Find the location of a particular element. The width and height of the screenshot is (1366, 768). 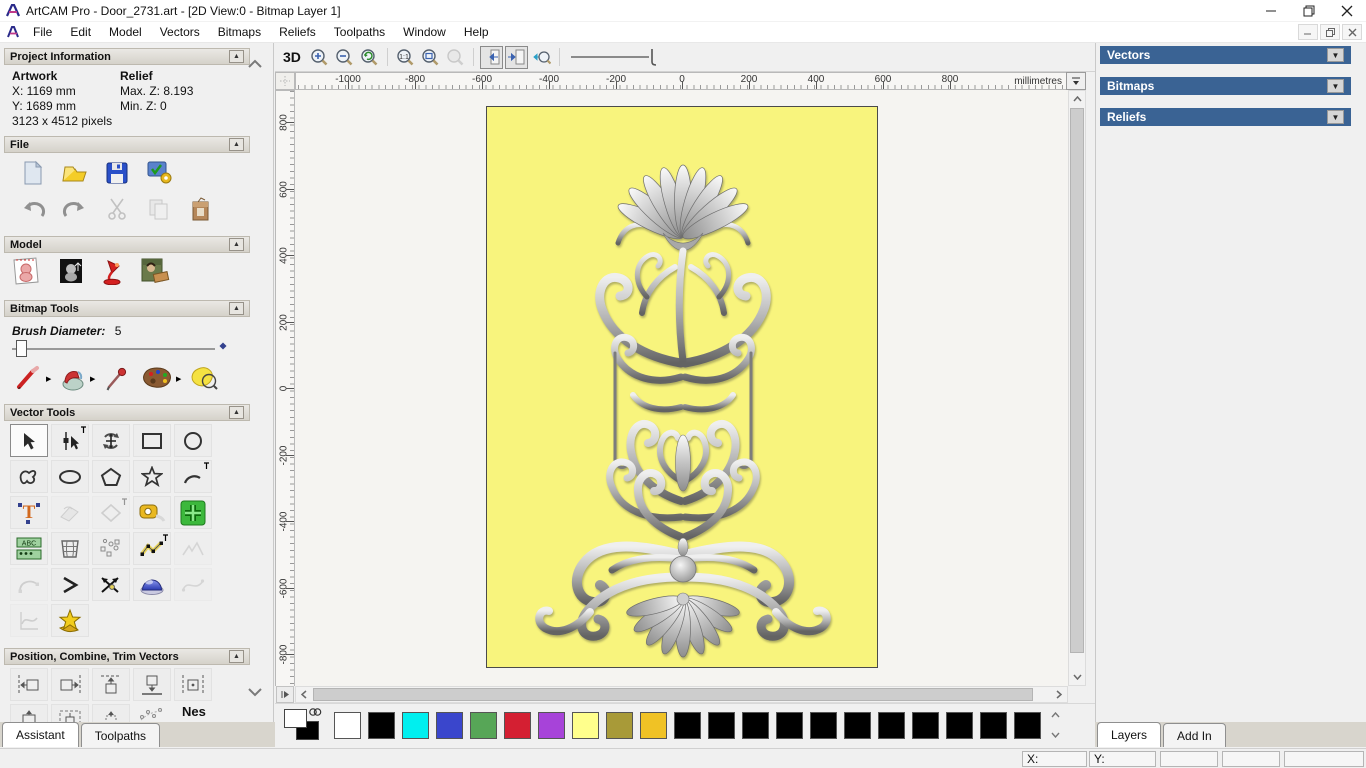

new-model-icon is located at coordinates (33, 173).